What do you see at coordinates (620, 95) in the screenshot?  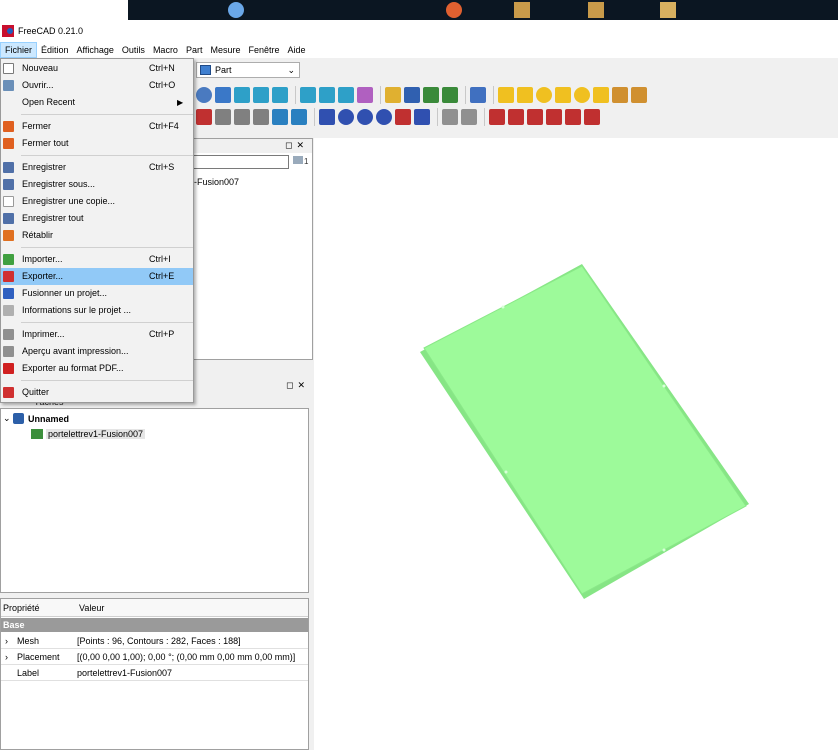 I see `primitives-icon` at bounding box center [620, 95].